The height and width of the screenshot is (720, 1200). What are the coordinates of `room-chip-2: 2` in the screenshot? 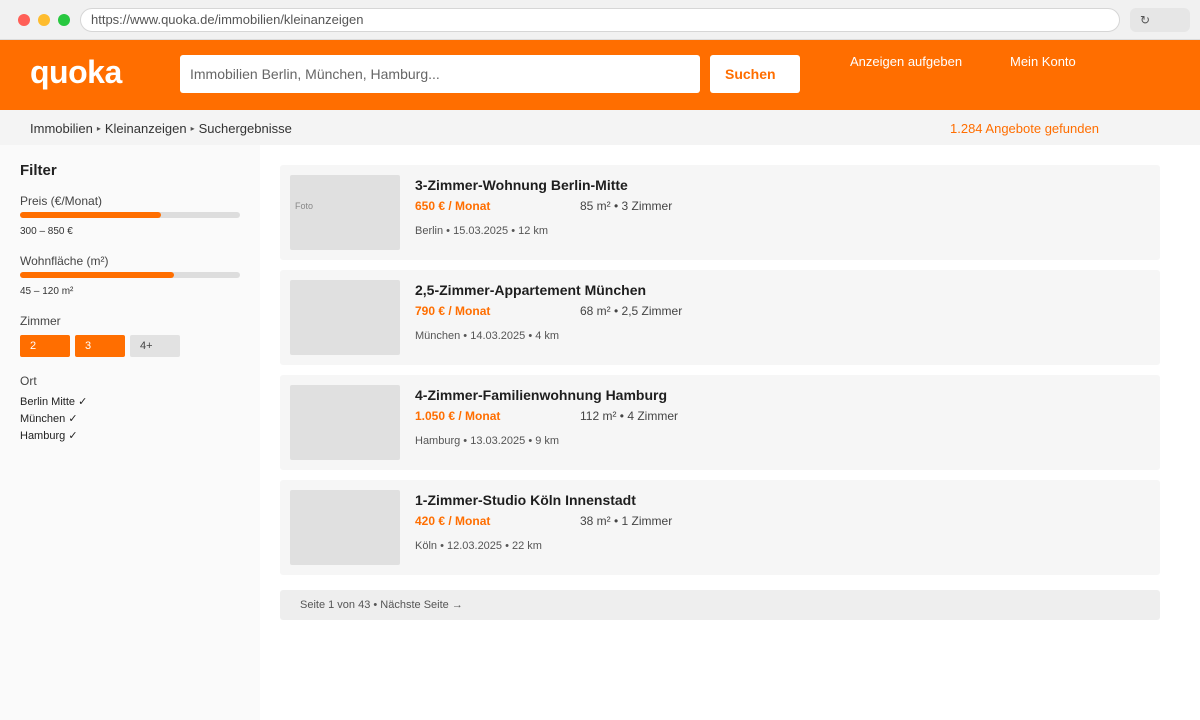 It's located at (45, 346).